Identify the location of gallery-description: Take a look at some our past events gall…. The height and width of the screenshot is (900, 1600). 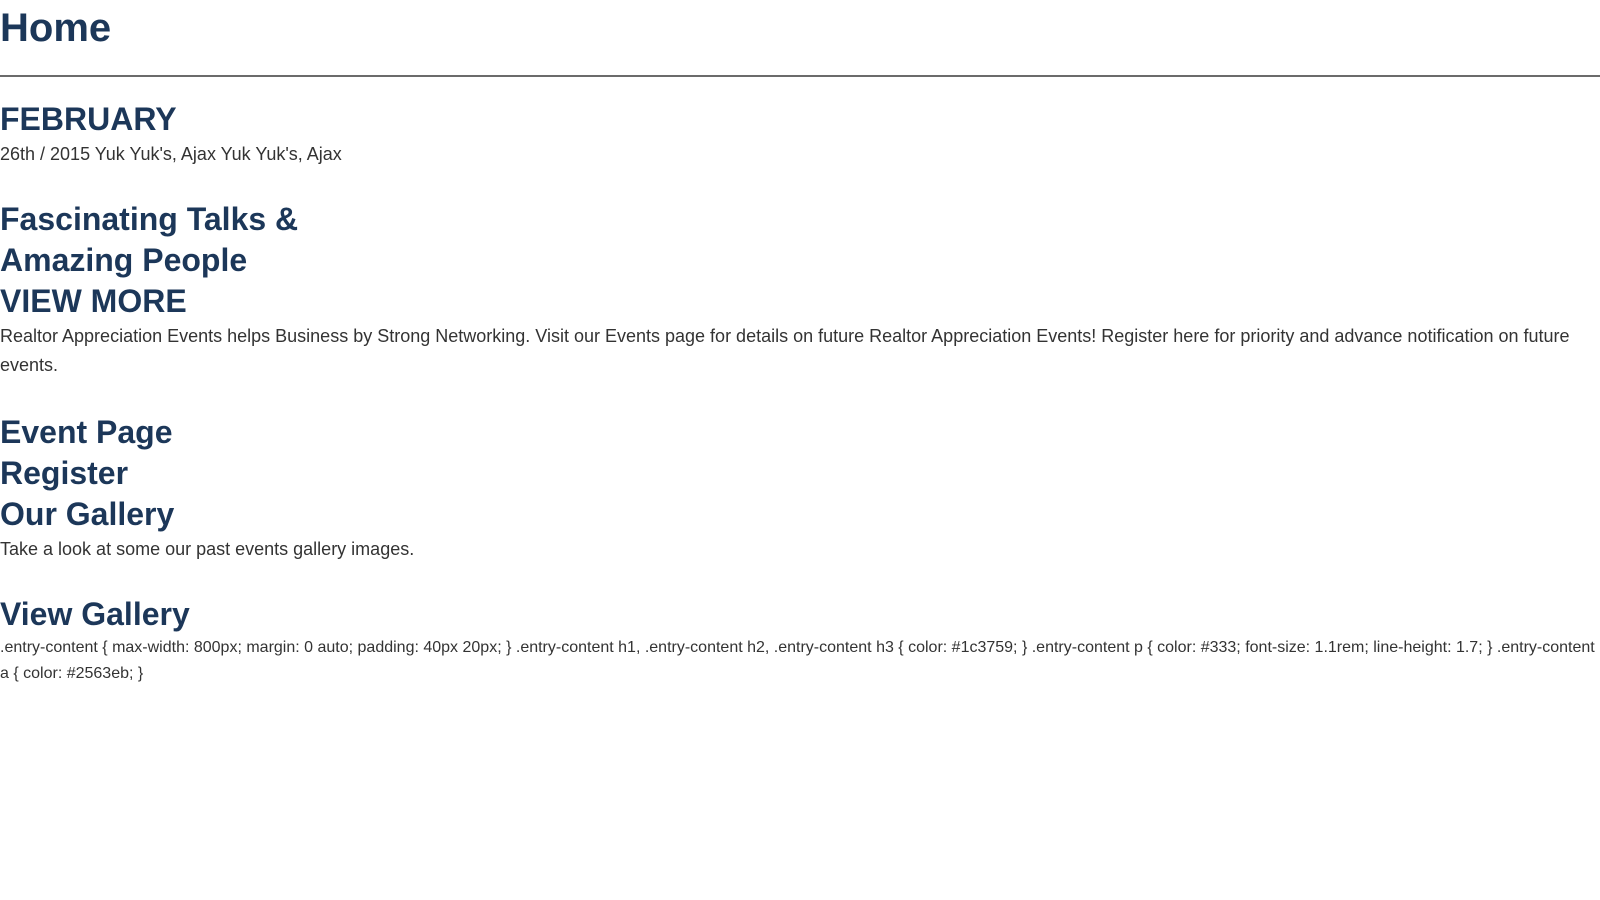
(207, 549).